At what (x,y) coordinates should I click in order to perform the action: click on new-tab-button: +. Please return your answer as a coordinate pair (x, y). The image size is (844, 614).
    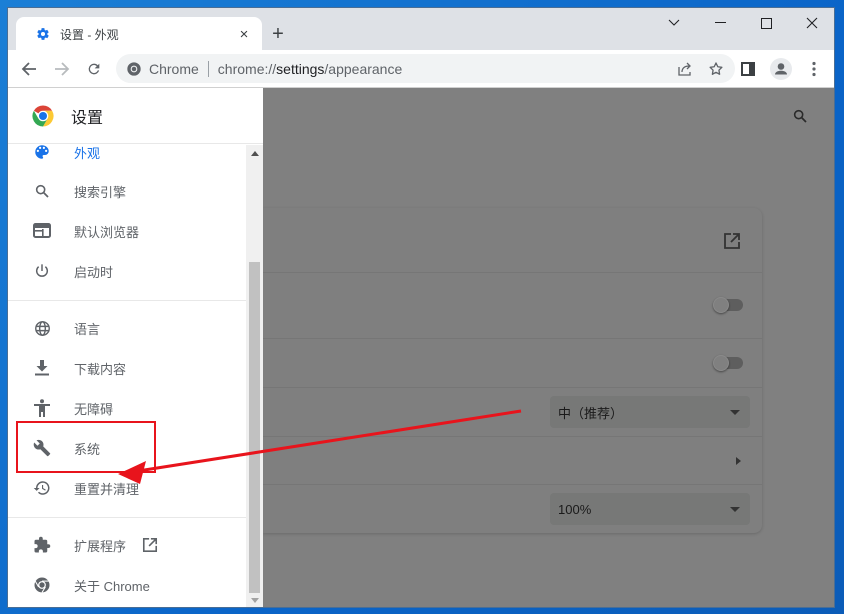
    Looking at the image, I should click on (278, 34).